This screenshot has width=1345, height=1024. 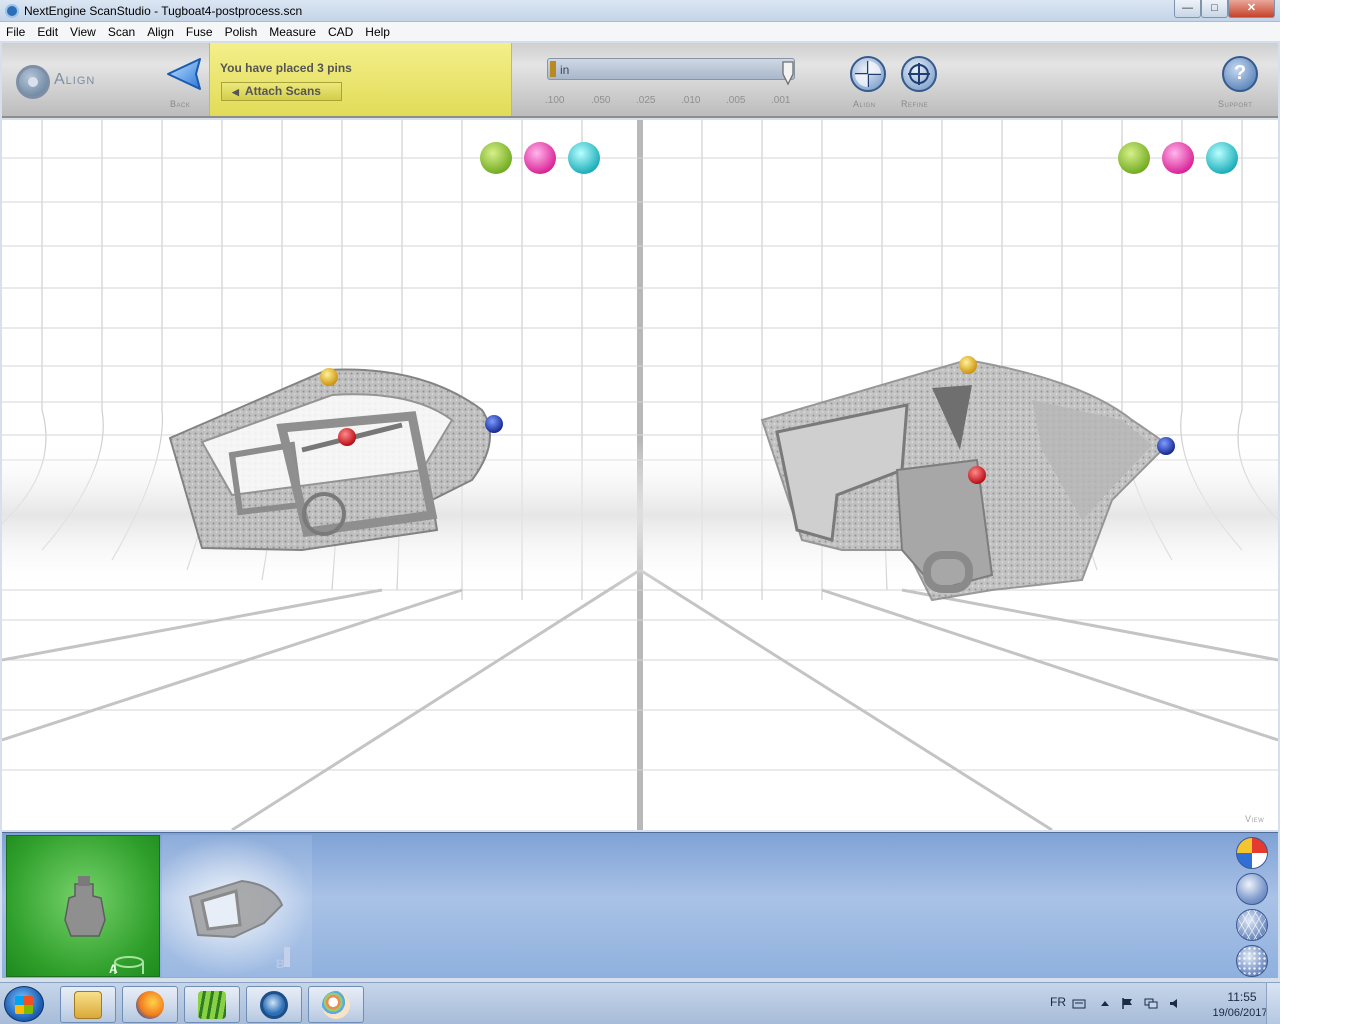 I want to click on scanstudio-app-icon, so click(x=12, y=11).